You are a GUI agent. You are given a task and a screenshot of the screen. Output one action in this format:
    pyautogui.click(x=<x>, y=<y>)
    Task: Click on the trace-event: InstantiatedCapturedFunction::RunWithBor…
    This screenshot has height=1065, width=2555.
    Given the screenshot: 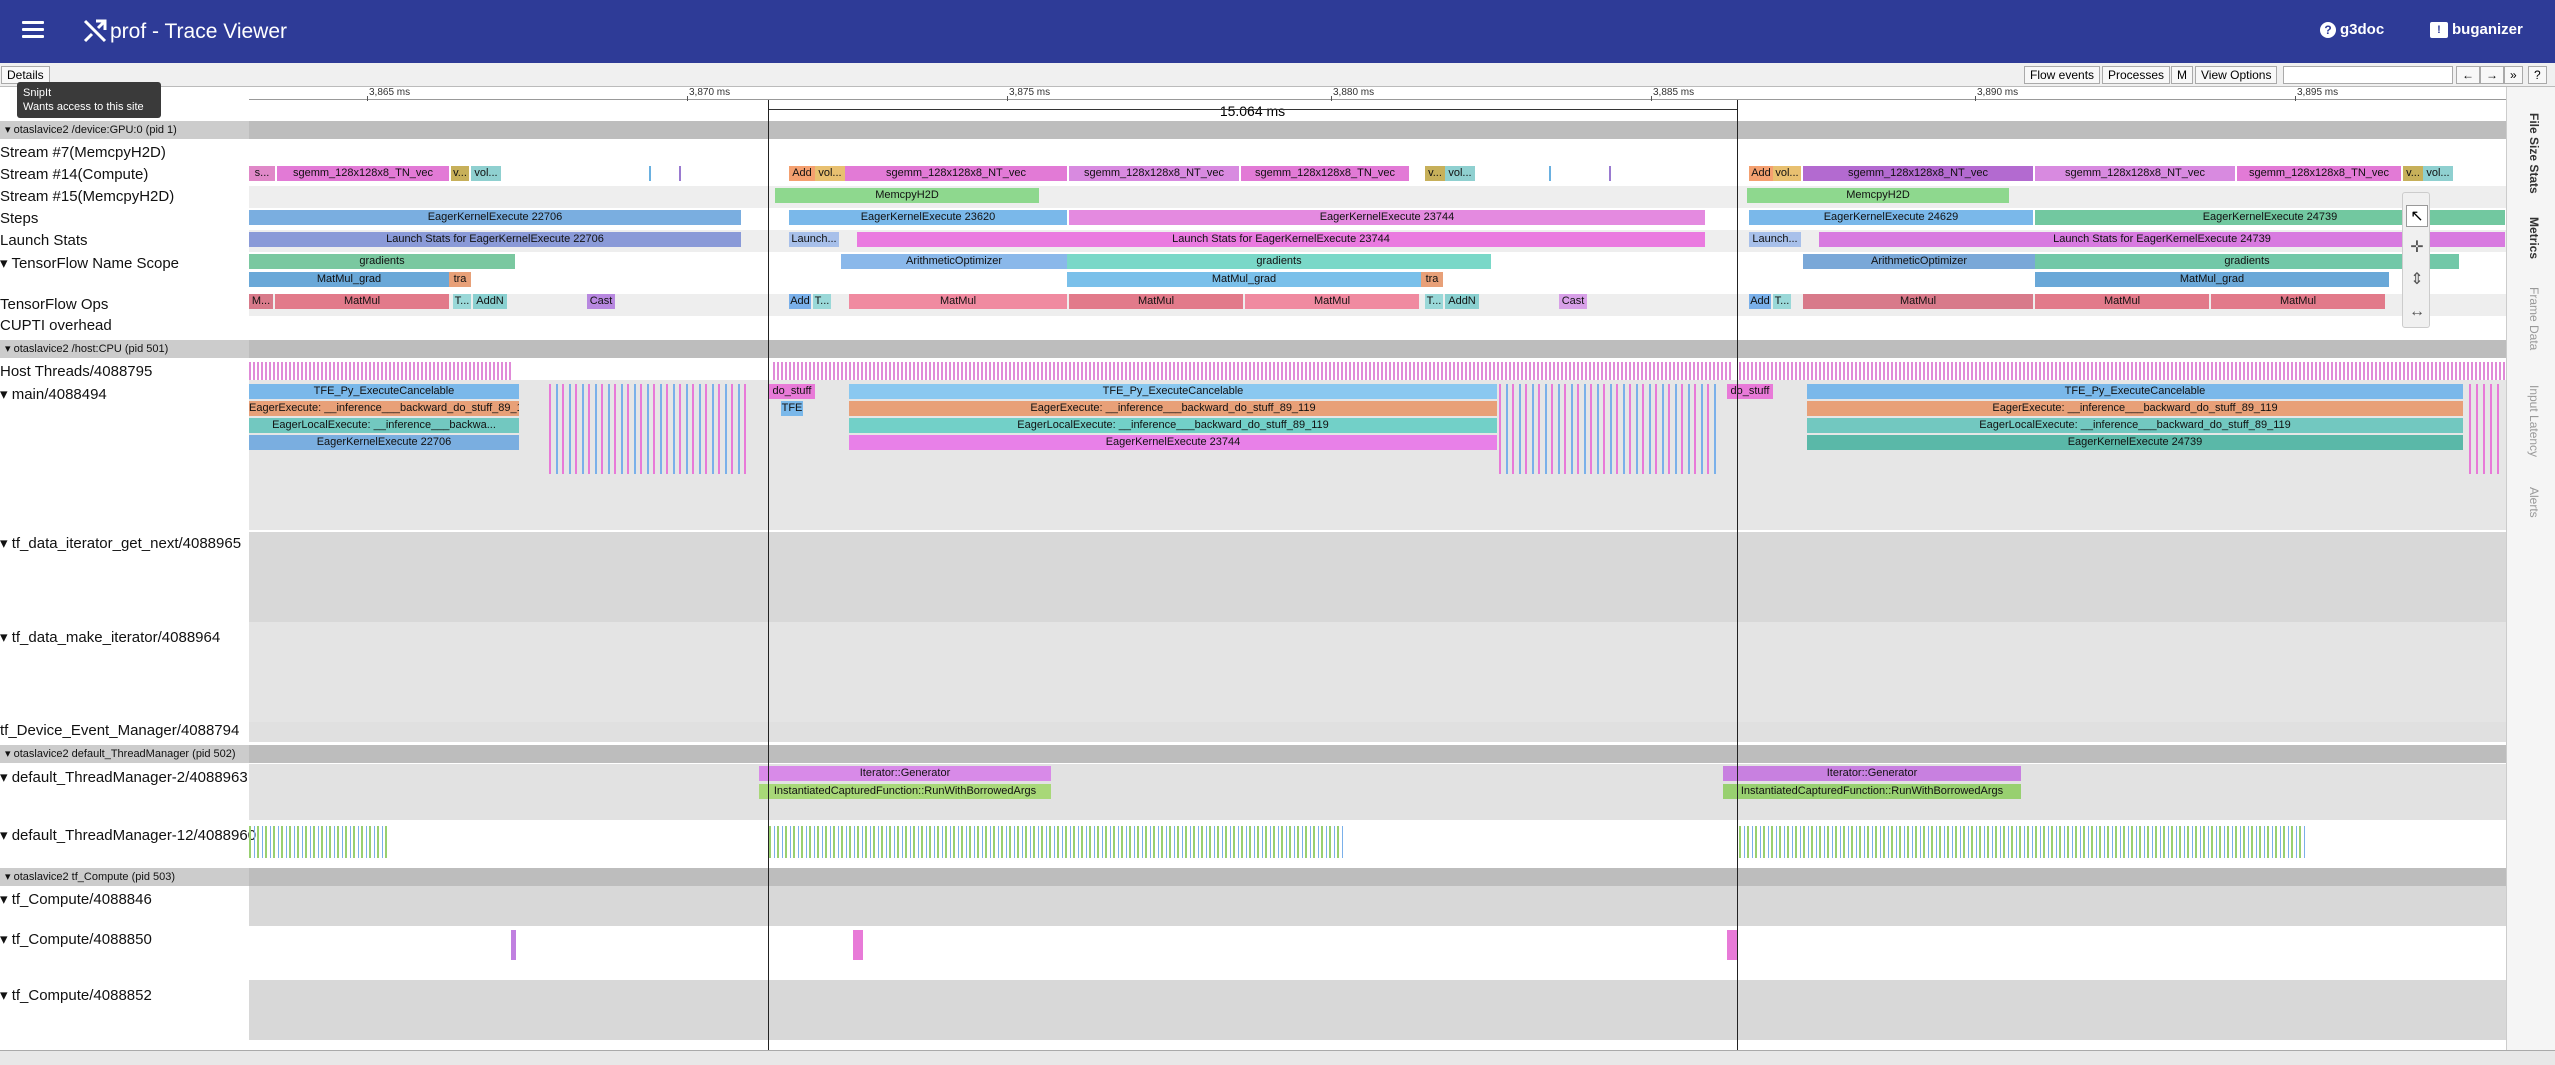 What is the action you would take?
    pyautogui.click(x=1872, y=791)
    